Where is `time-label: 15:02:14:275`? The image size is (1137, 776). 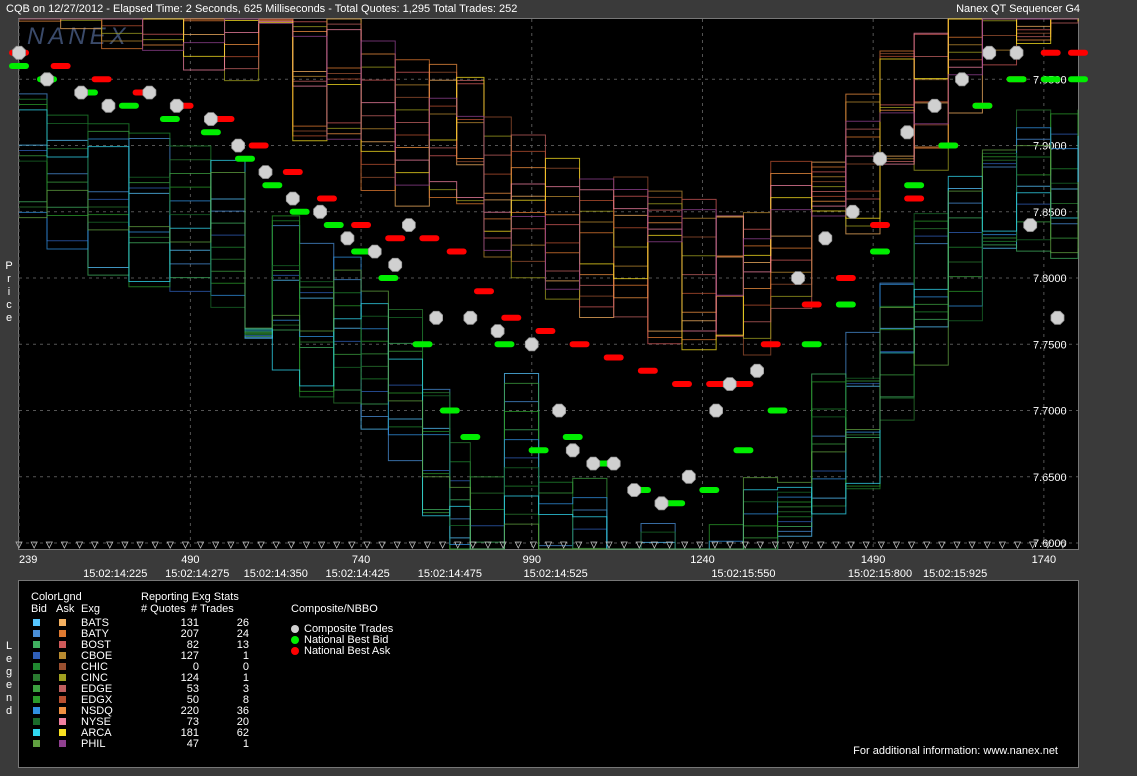 time-label: 15:02:14:275 is located at coordinates (197, 574).